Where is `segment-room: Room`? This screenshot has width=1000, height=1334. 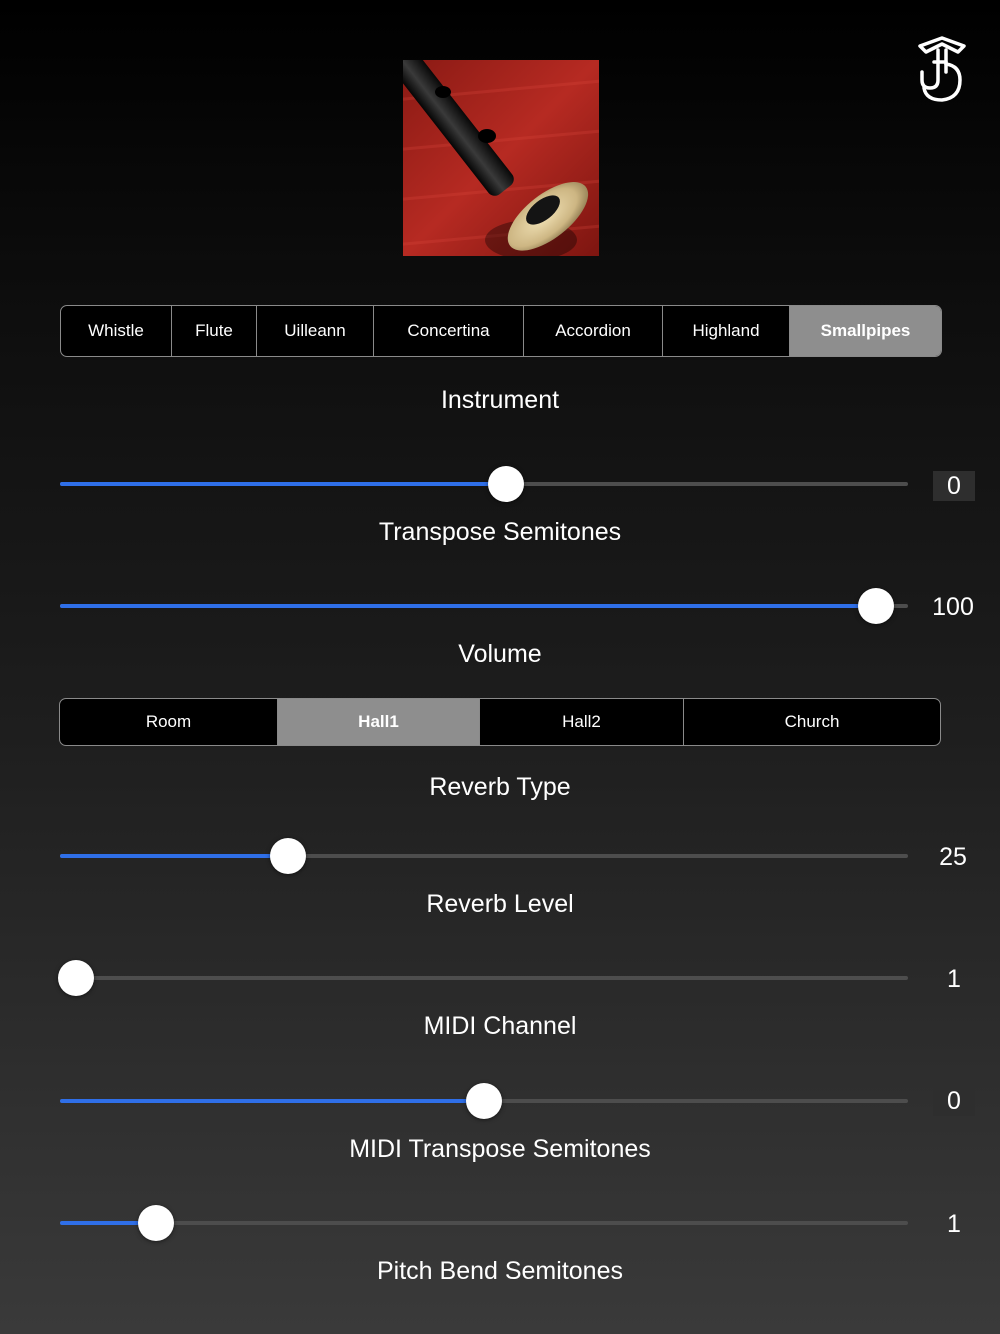
segment-room: Room is located at coordinates (169, 722).